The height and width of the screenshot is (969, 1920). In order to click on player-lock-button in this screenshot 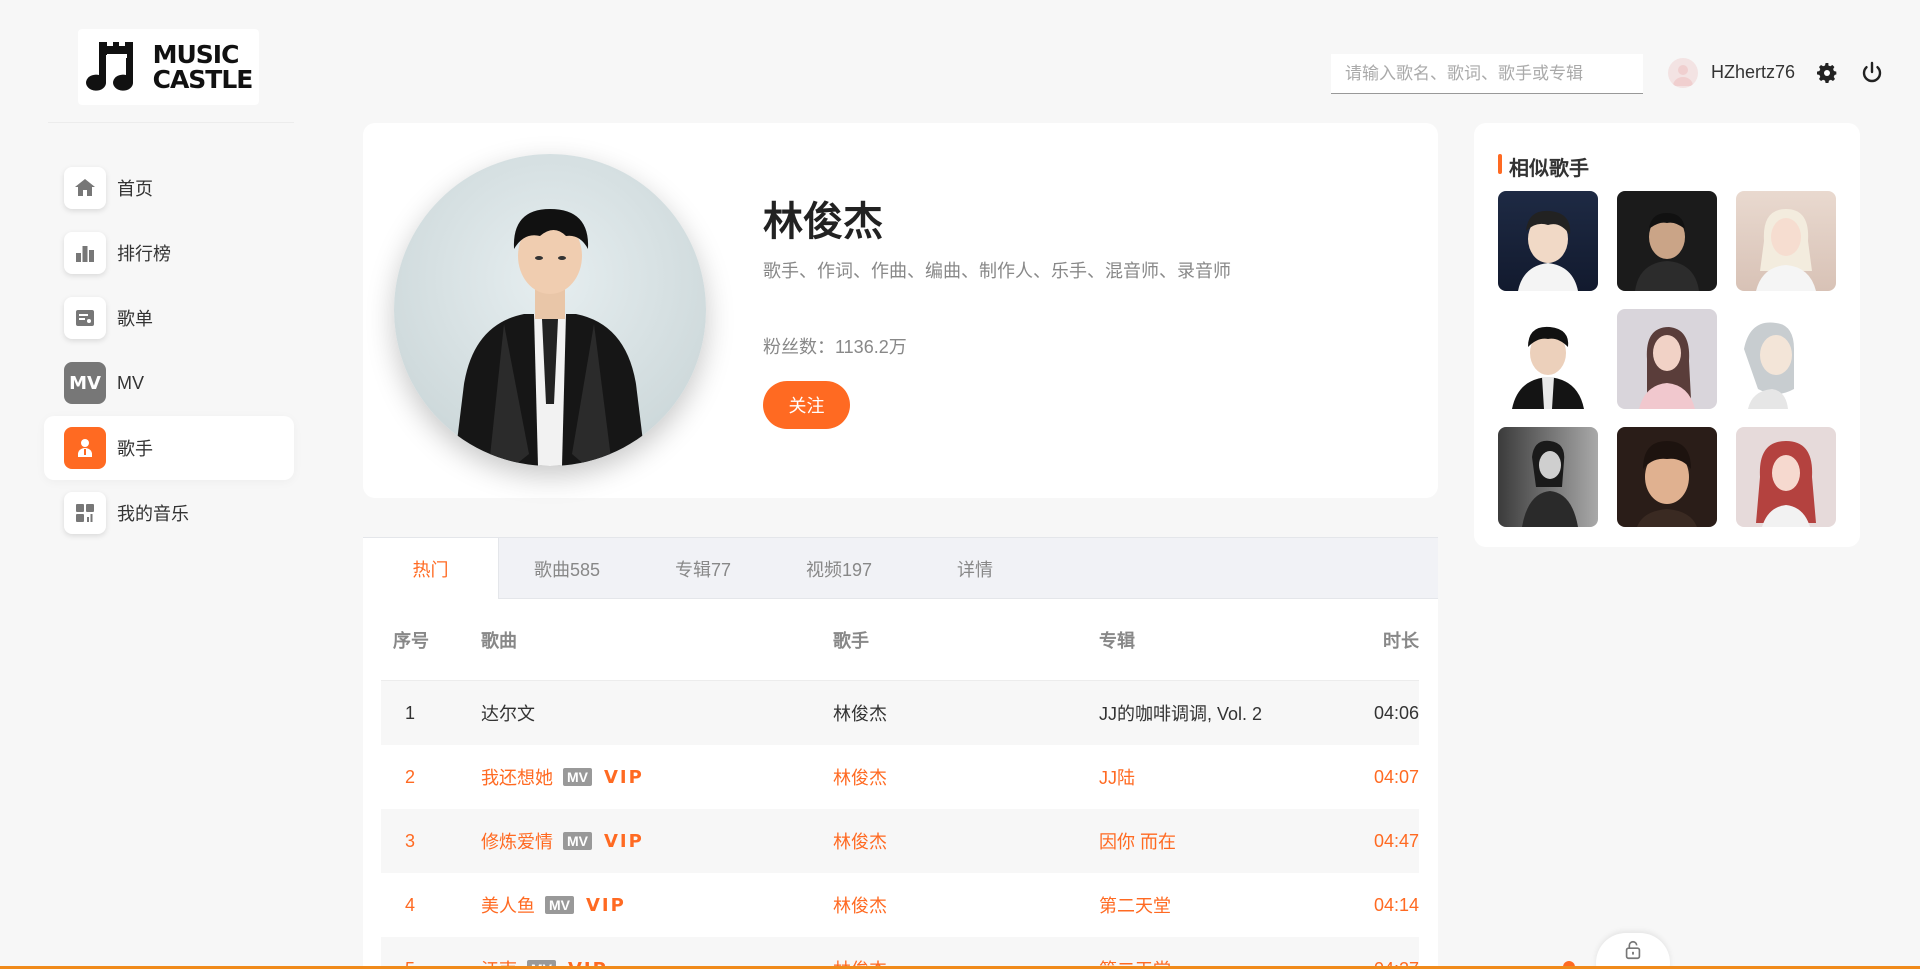, I will do `click(1633, 951)`.